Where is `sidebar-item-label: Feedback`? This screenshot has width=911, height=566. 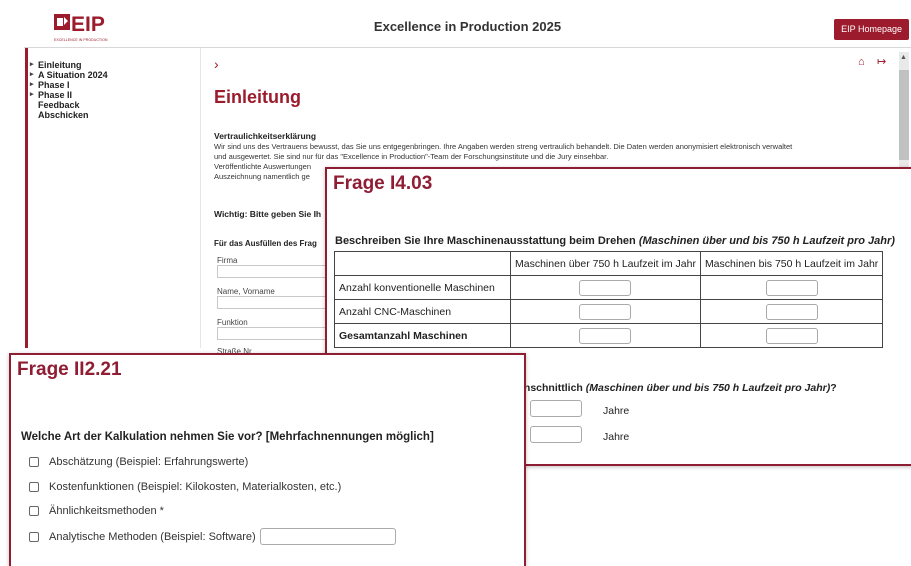 sidebar-item-label: Feedback is located at coordinates (59, 105).